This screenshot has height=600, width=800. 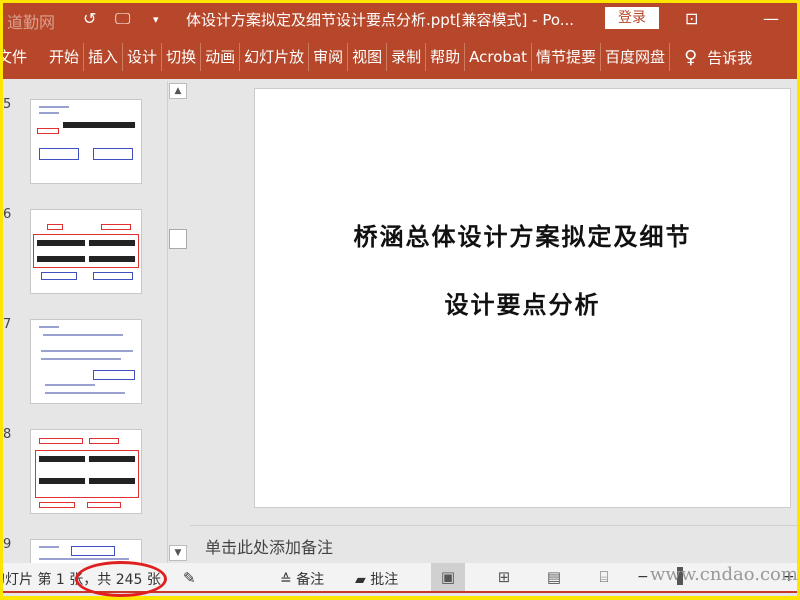 I want to click on thumbnail-number: 8, so click(x=7, y=434).